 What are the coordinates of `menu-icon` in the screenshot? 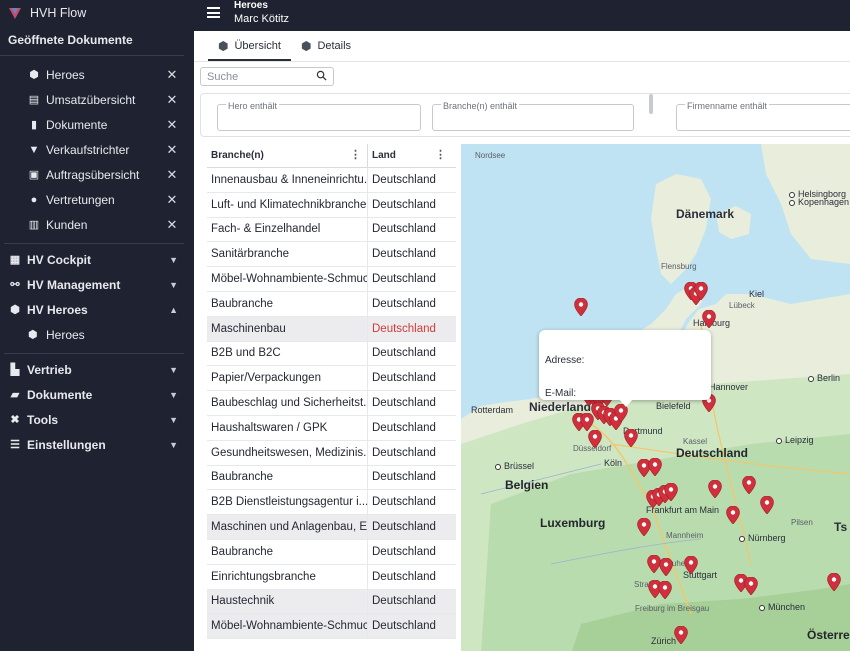 It's located at (213, 12).